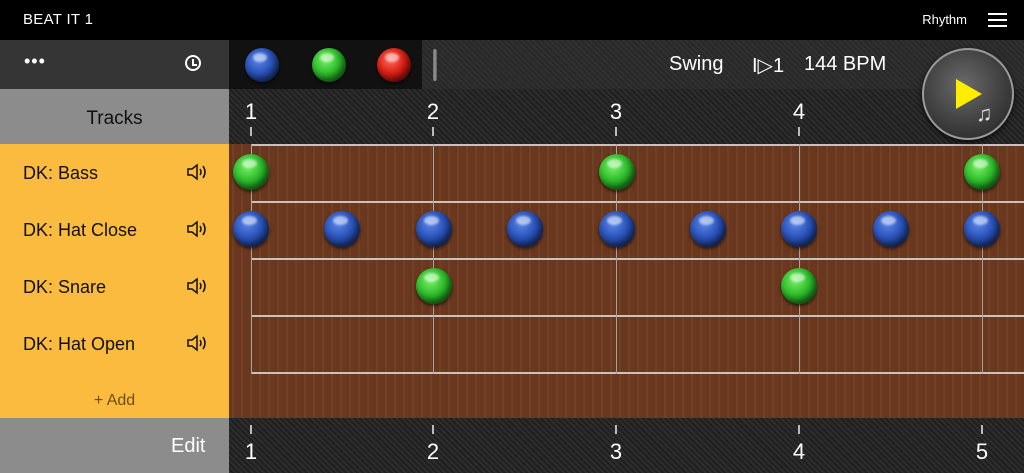 The image size is (1024, 473). I want to click on metronome-icon: ♫, so click(984, 113).